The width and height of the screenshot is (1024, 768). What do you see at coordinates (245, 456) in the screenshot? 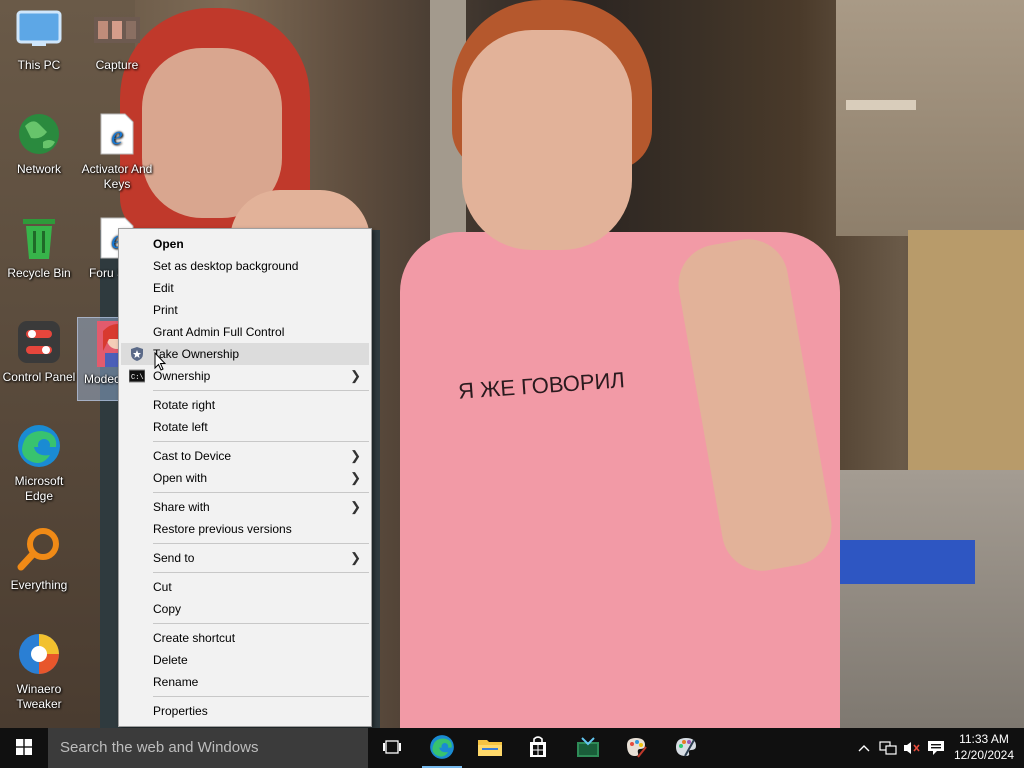
I see `menu-item-cast-to-device: Cast to Device ❯` at bounding box center [245, 456].